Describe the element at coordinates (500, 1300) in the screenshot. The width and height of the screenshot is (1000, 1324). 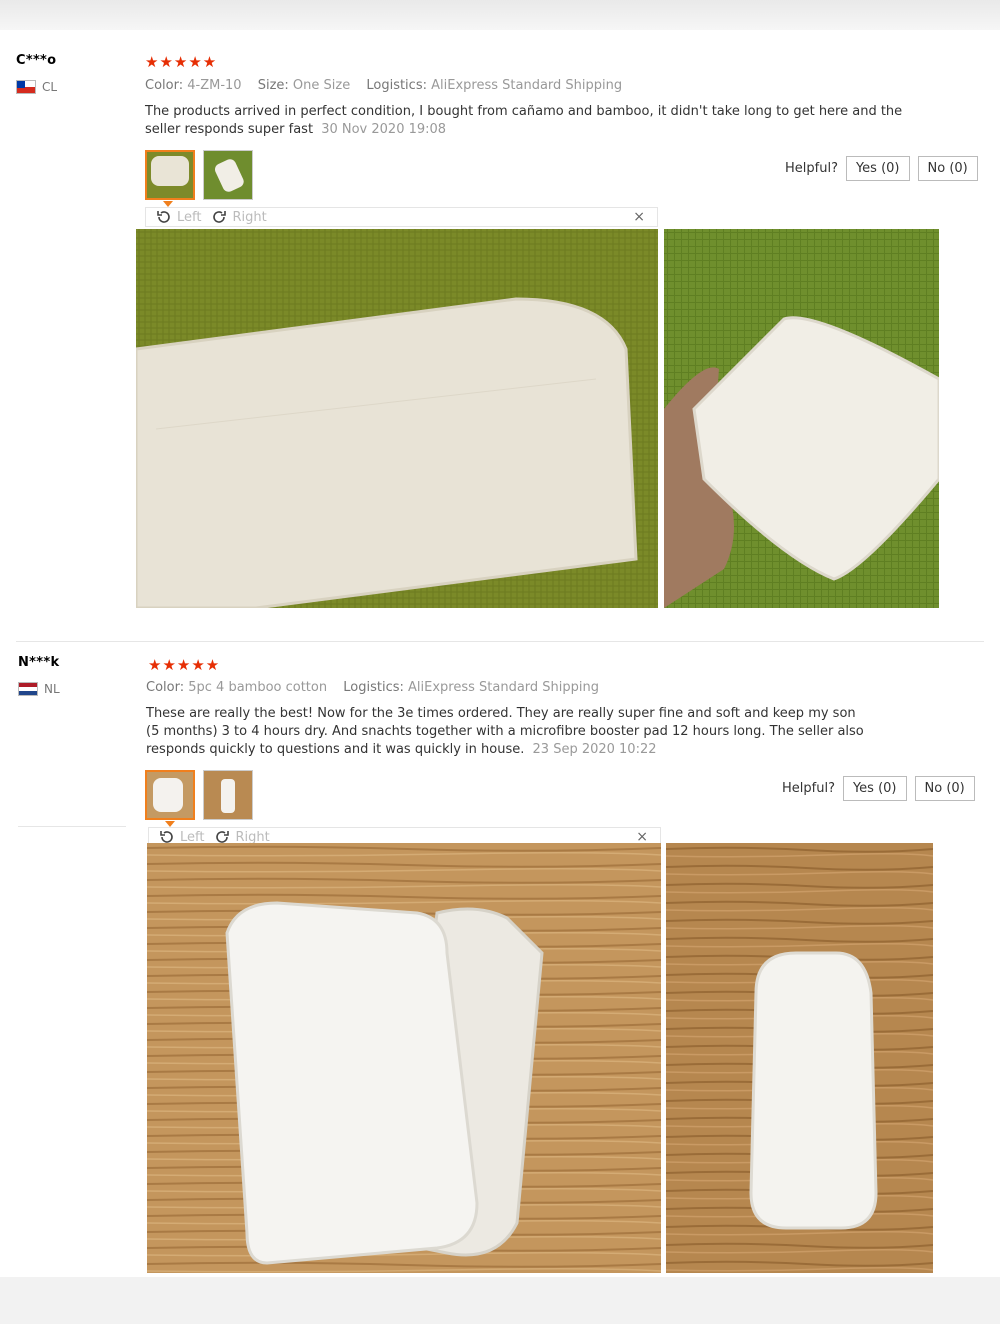
I see `page-bottom-band` at that location.